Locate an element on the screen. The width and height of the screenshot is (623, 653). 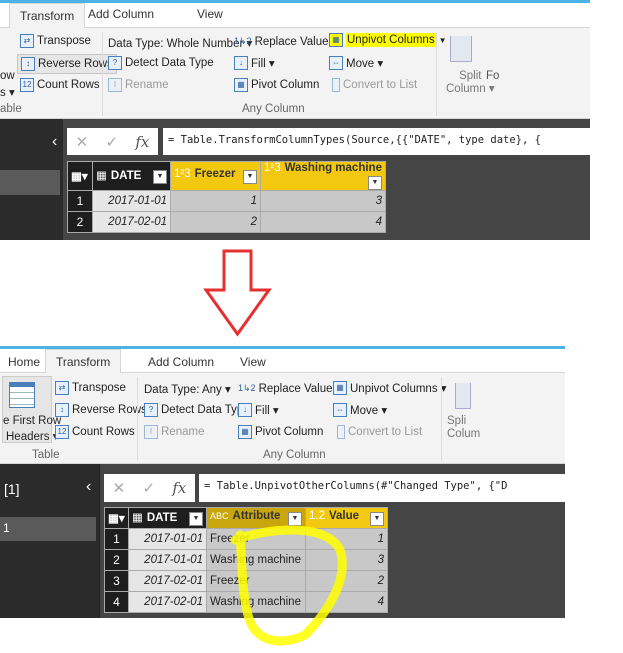
query-item-selected is located at coordinates (30, 182).